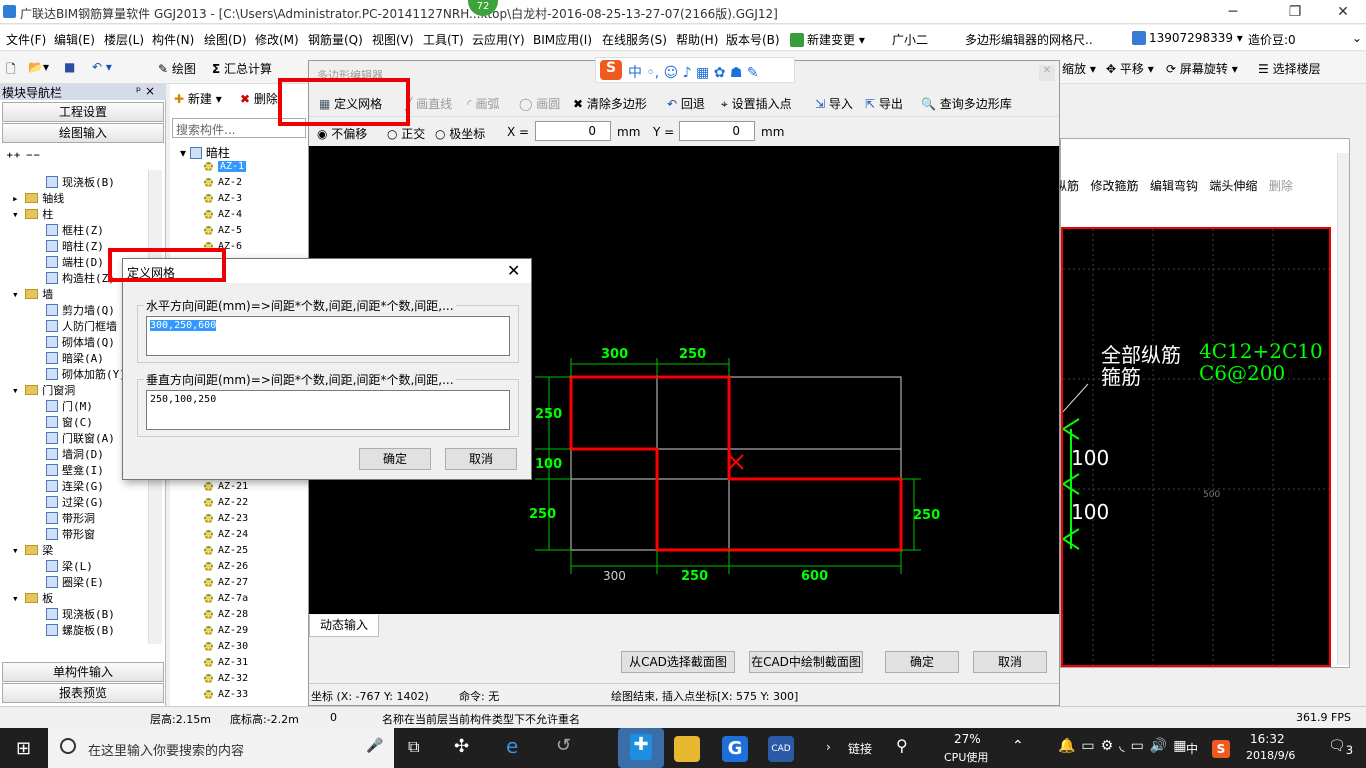  I want to click on select-section-from-cad-button: 从CAD选择截面图, so click(678, 662).